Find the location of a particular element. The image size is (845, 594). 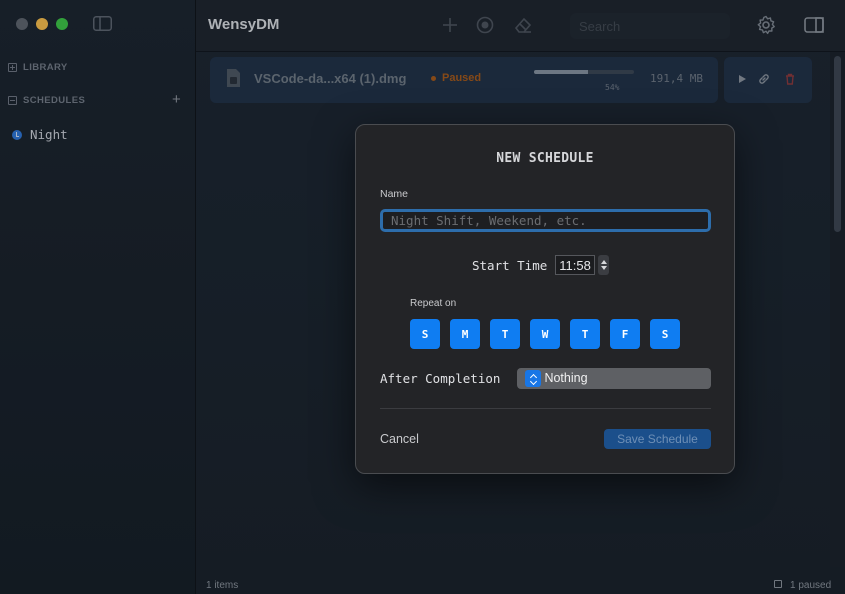

after-completion-label: After Completion is located at coordinates (440, 378).